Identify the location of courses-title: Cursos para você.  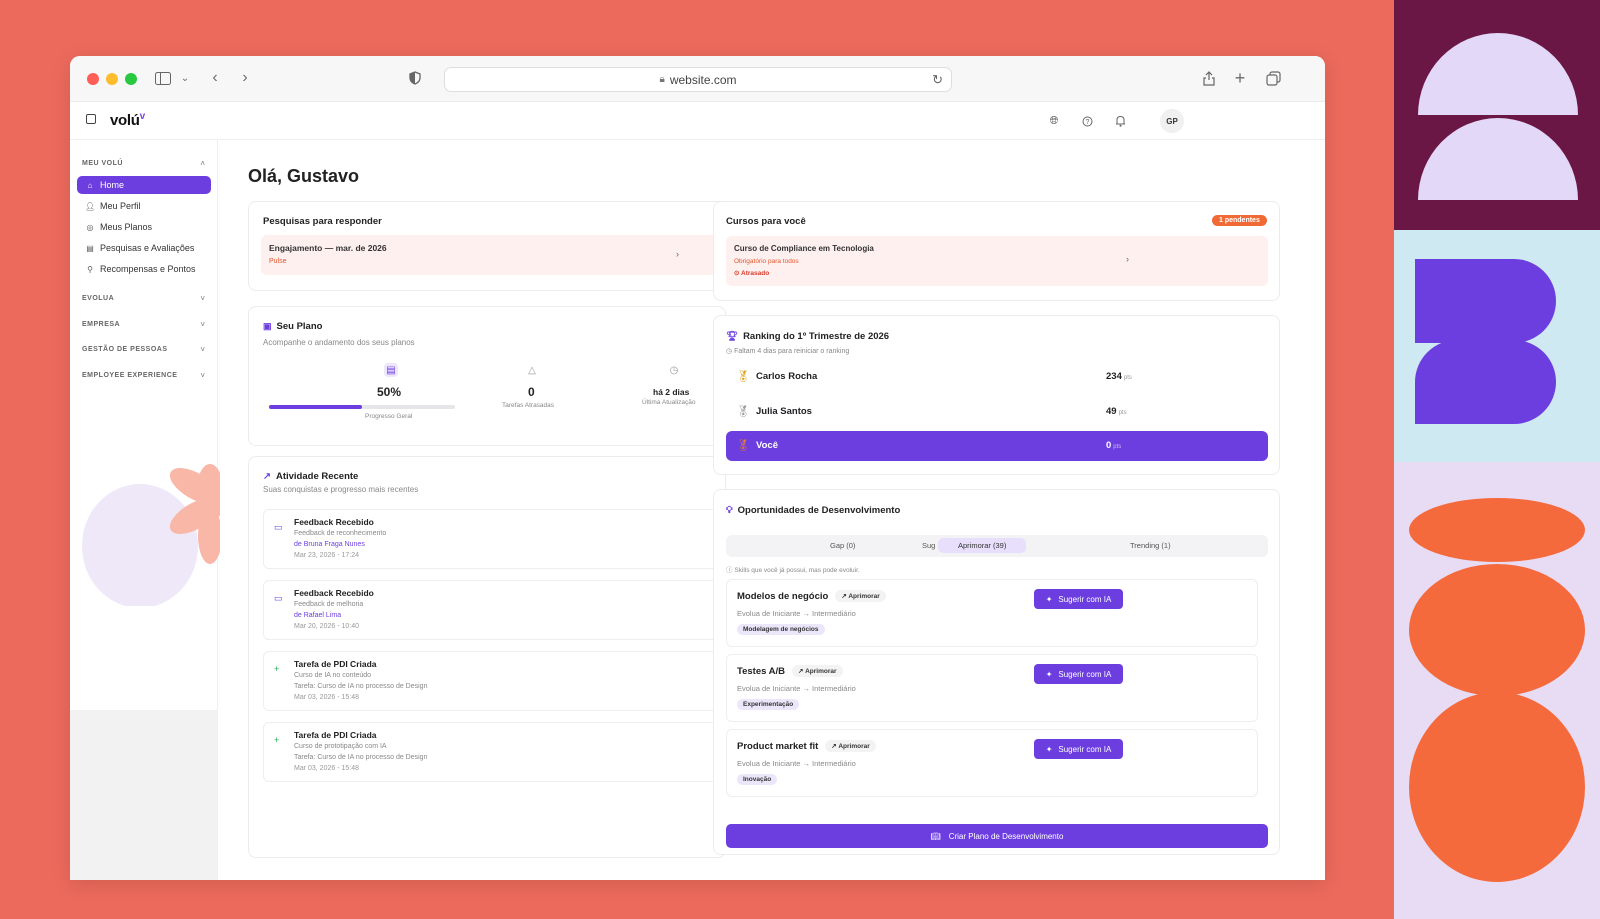
(766, 221).